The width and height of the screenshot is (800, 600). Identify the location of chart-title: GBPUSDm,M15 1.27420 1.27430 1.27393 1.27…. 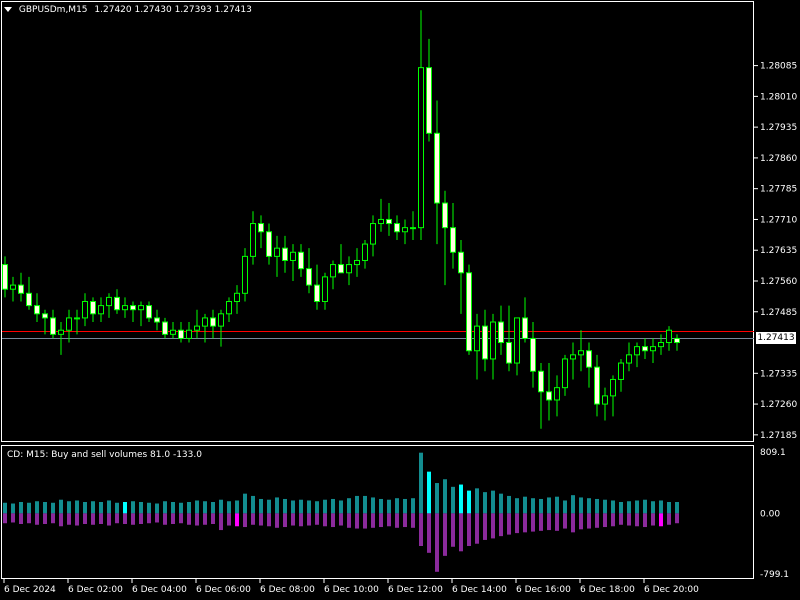
(128, 10).